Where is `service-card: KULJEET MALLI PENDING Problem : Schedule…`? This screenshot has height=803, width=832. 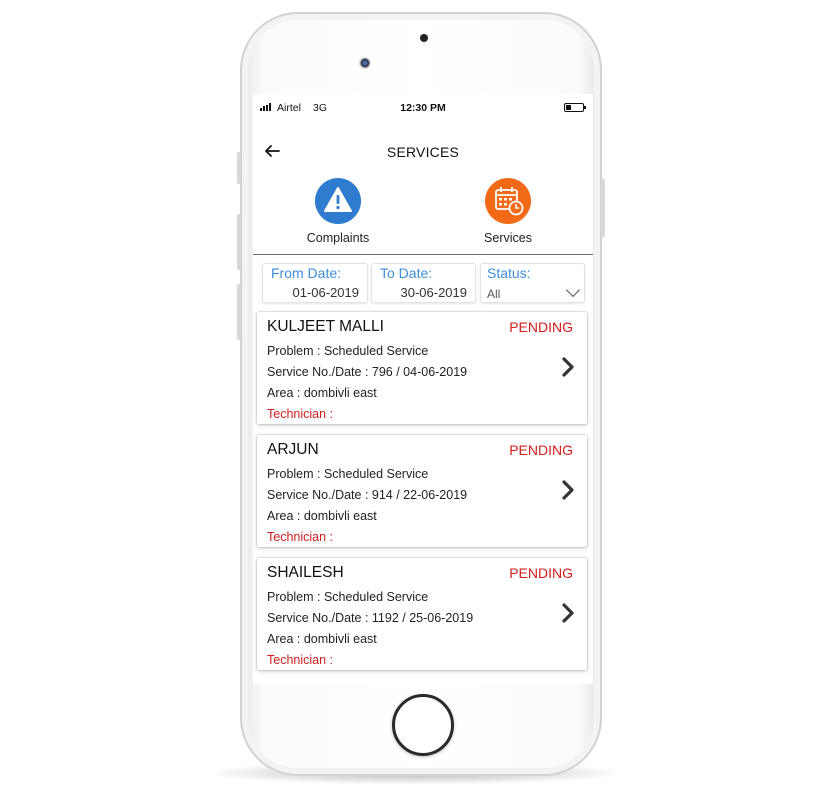 service-card: KULJEET MALLI PENDING Problem : Schedule… is located at coordinates (422, 368).